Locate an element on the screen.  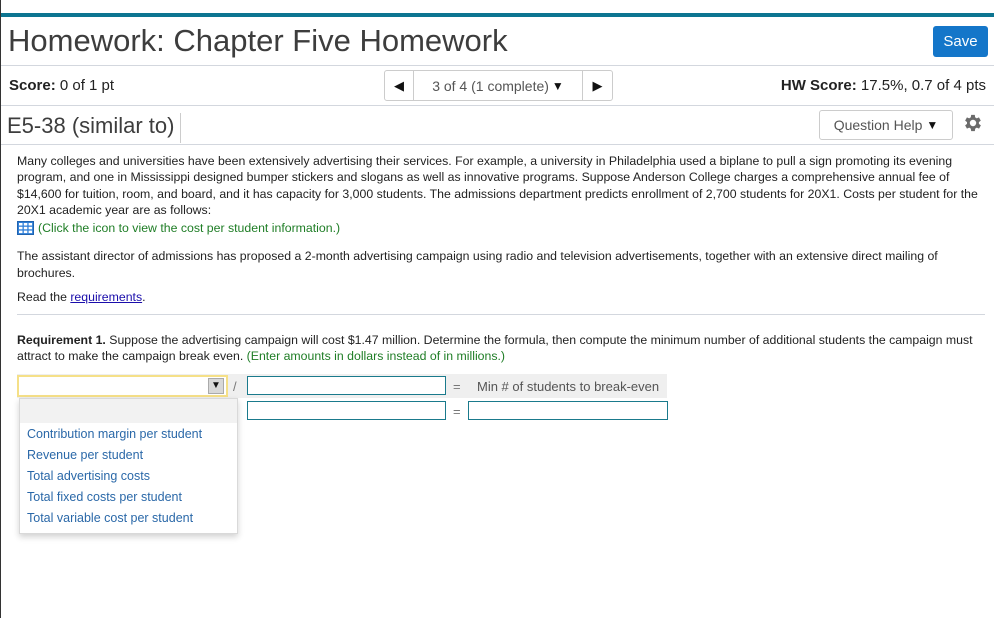
result-input is located at coordinates (568, 410).